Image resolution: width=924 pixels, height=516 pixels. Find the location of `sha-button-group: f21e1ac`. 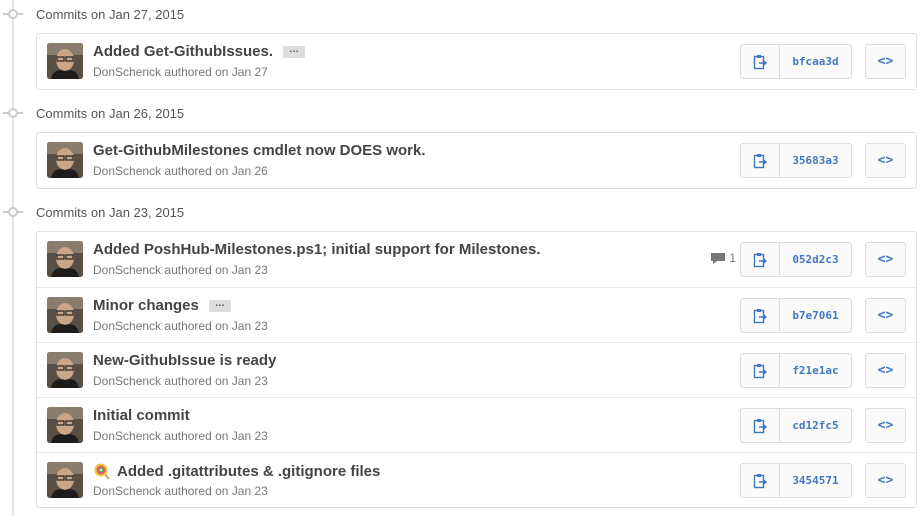

sha-button-group: f21e1ac is located at coordinates (796, 370).